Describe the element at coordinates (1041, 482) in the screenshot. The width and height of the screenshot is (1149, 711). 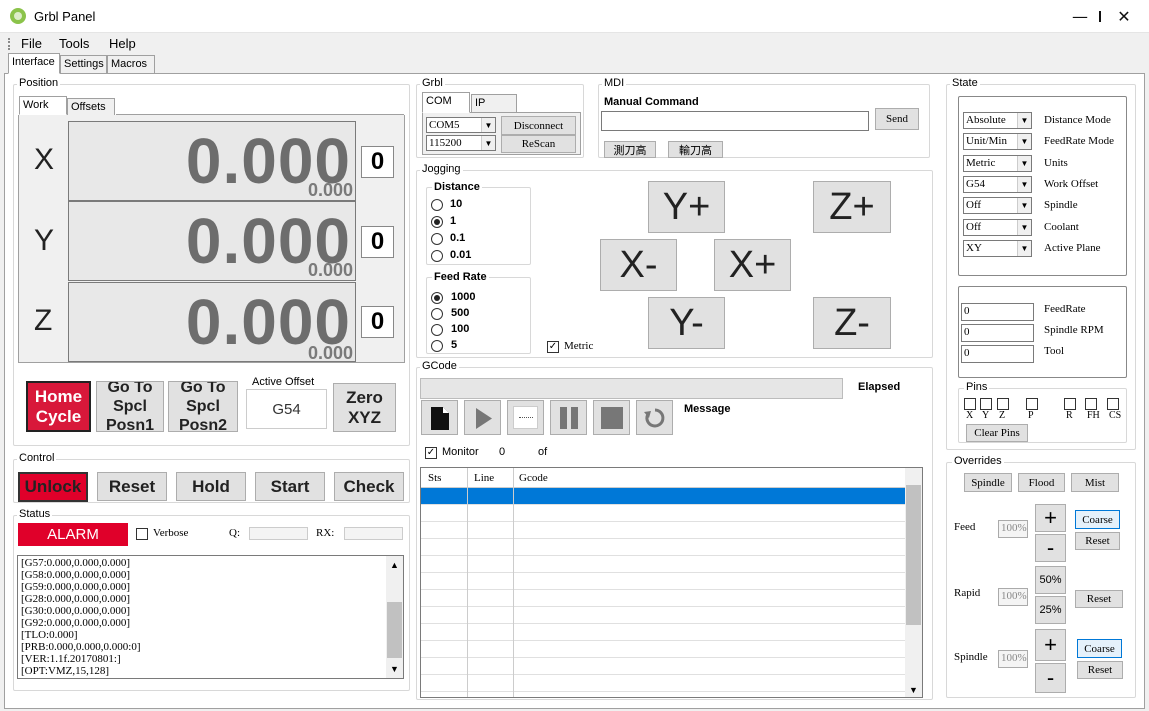
I see `flood-toggle-button: Flood` at that location.